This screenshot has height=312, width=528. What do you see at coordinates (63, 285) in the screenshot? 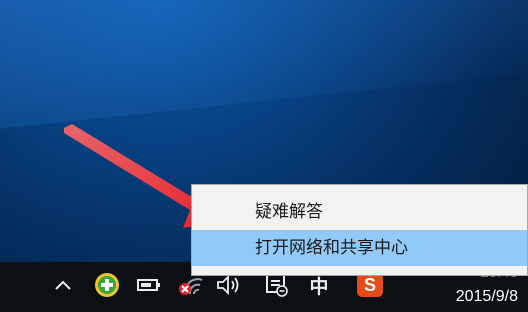
I see `chevron-up-icon` at bounding box center [63, 285].